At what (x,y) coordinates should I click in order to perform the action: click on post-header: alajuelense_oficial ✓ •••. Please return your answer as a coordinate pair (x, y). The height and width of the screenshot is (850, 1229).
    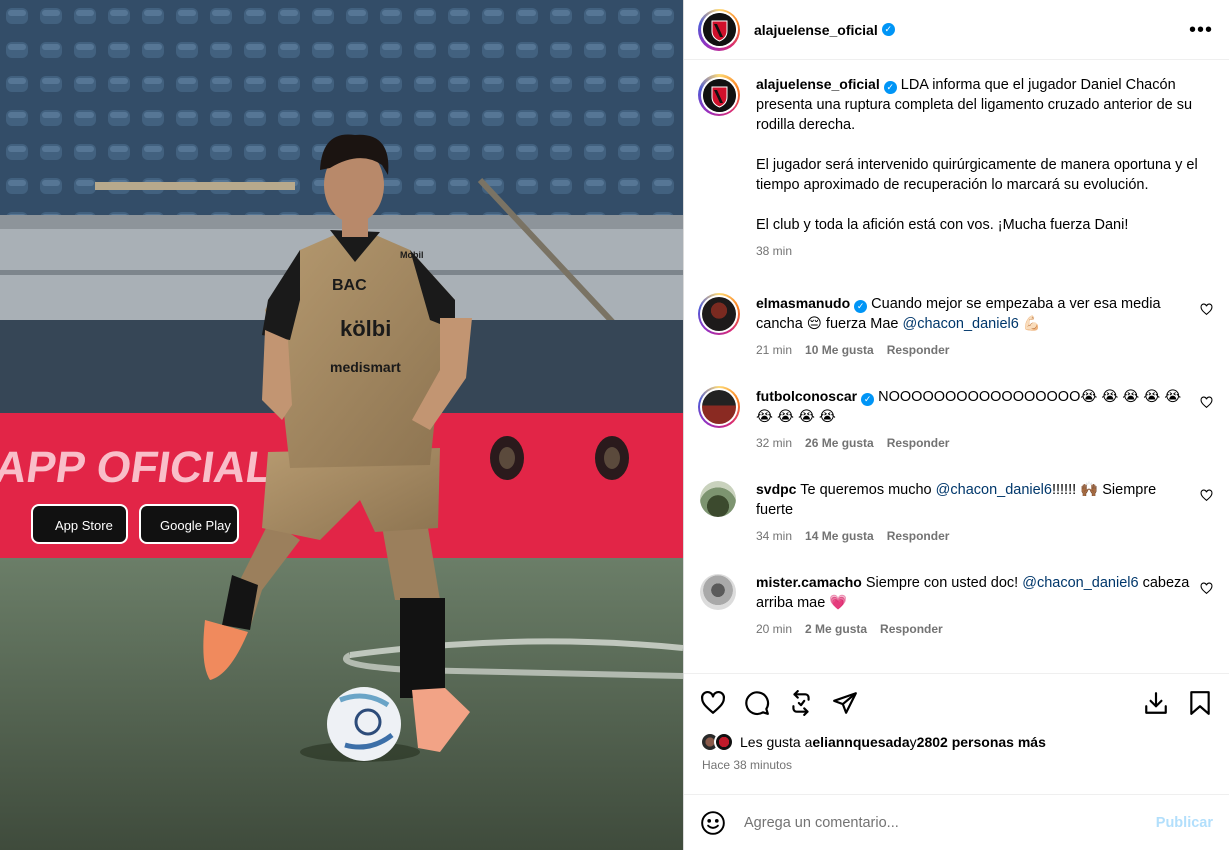
    Looking at the image, I should click on (956, 30).